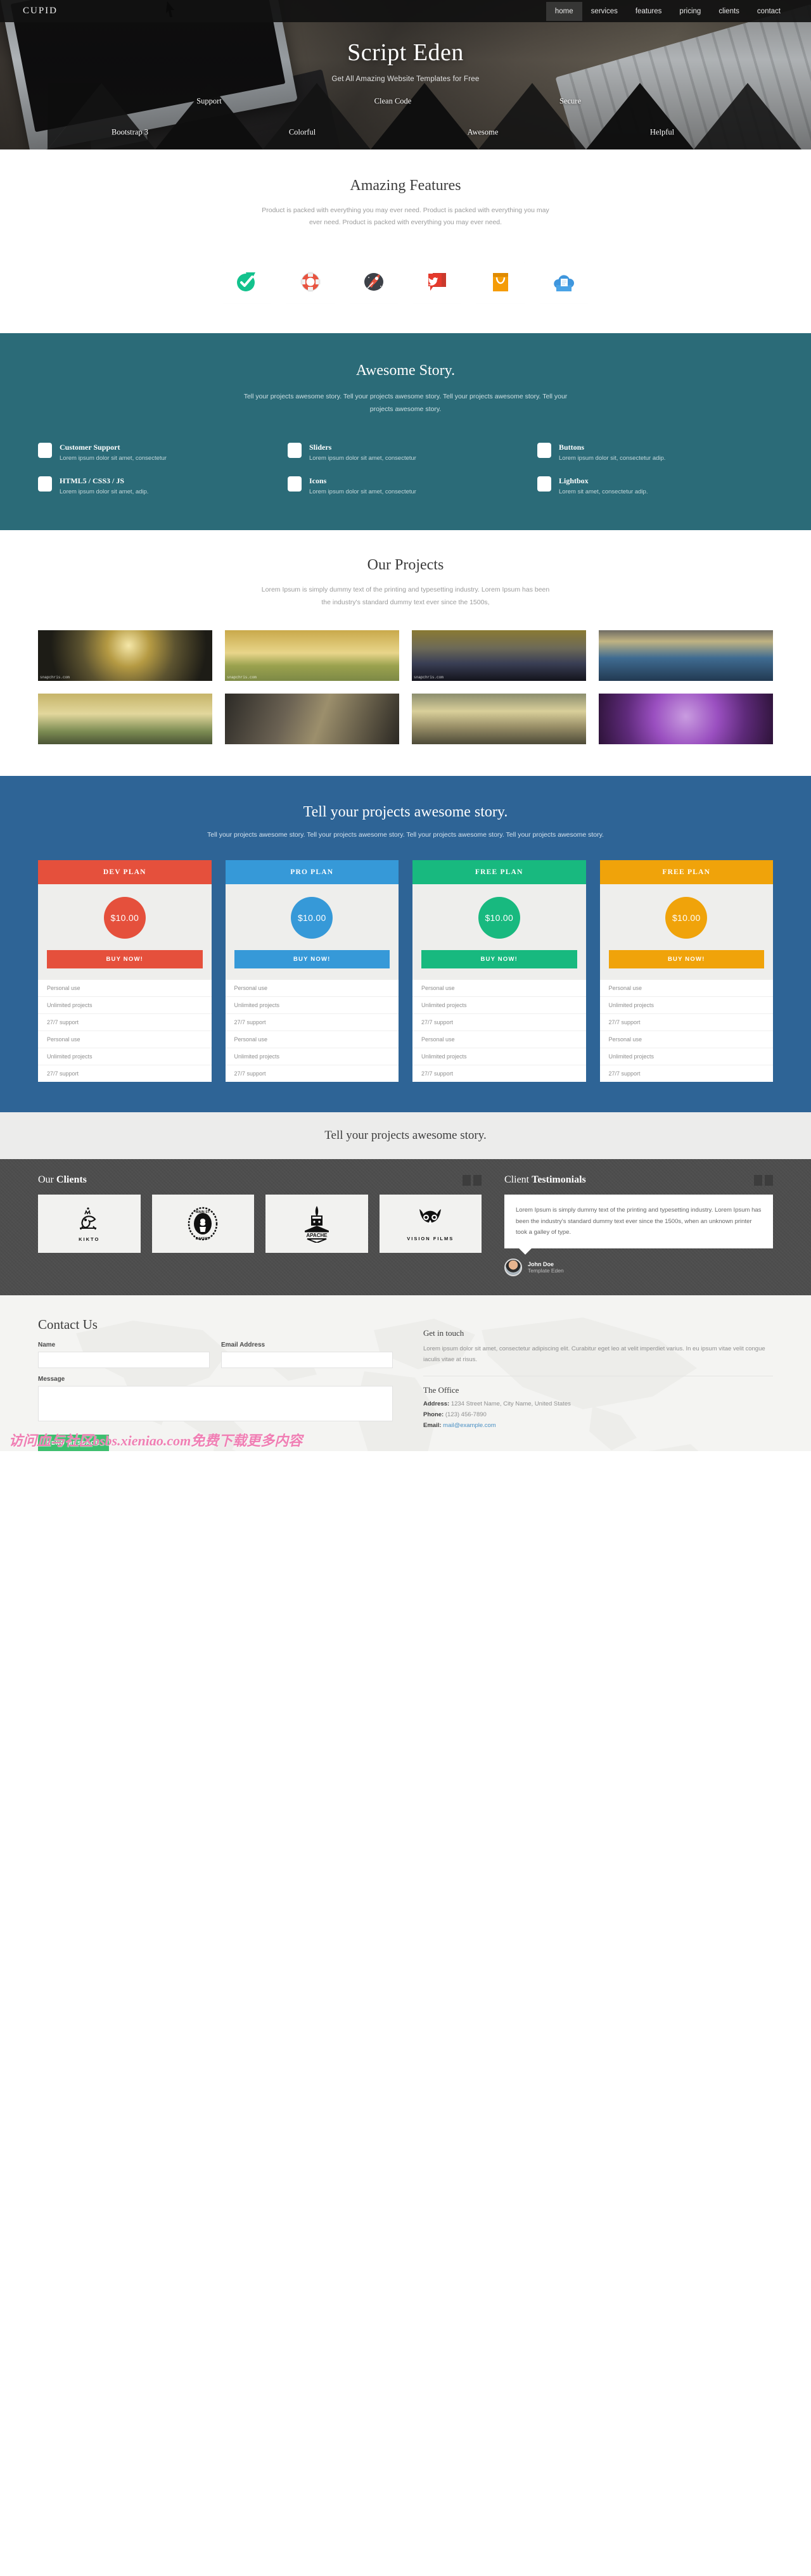 The image size is (811, 2576). Describe the element at coordinates (307, 1359) in the screenshot. I see `email-input` at that location.